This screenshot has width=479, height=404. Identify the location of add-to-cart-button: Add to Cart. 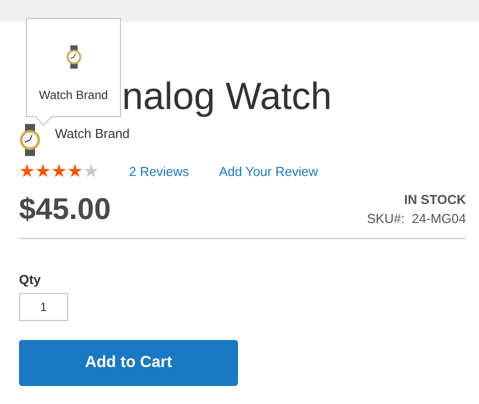
(128, 363).